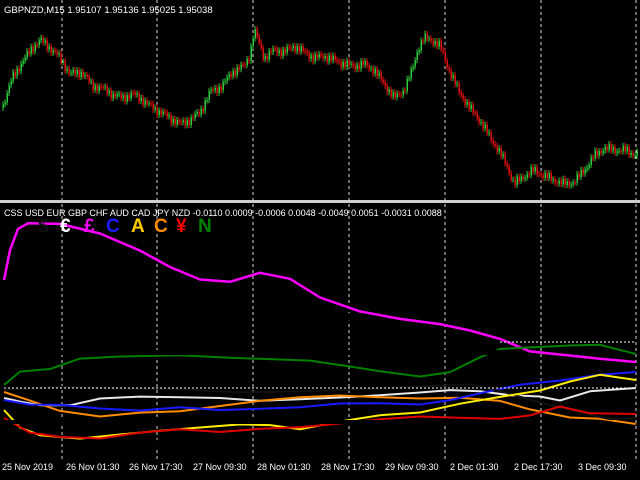  Describe the element at coordinates (257, 422) in the screenshot. I see `safe-sell-zone-bar` at that location.